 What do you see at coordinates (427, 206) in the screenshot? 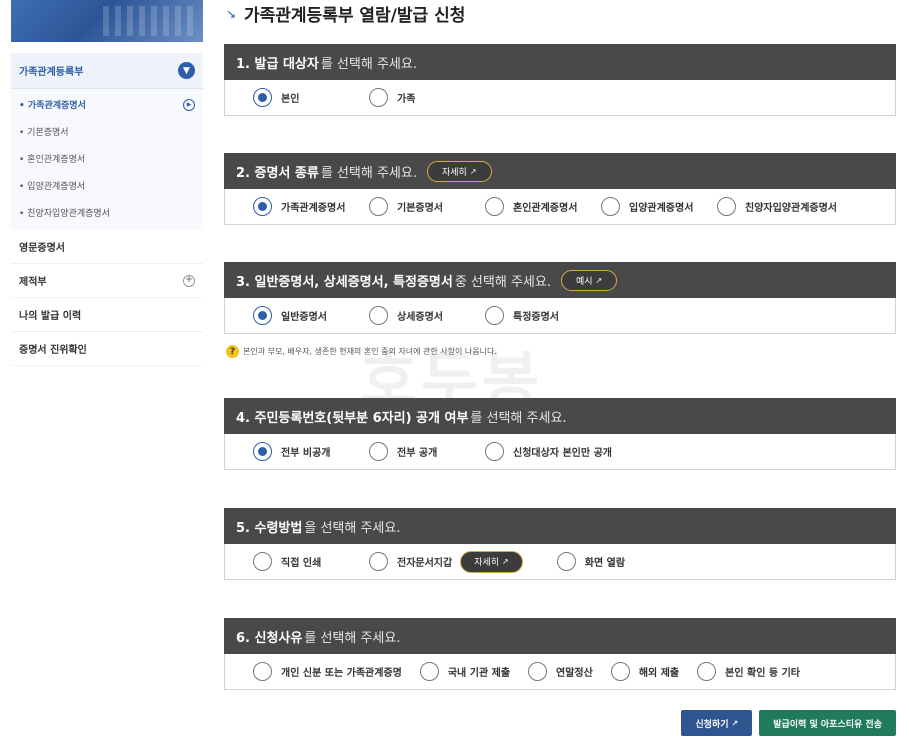
I see `radio-basic: 기본증명서` at bounding box center [427, 206].